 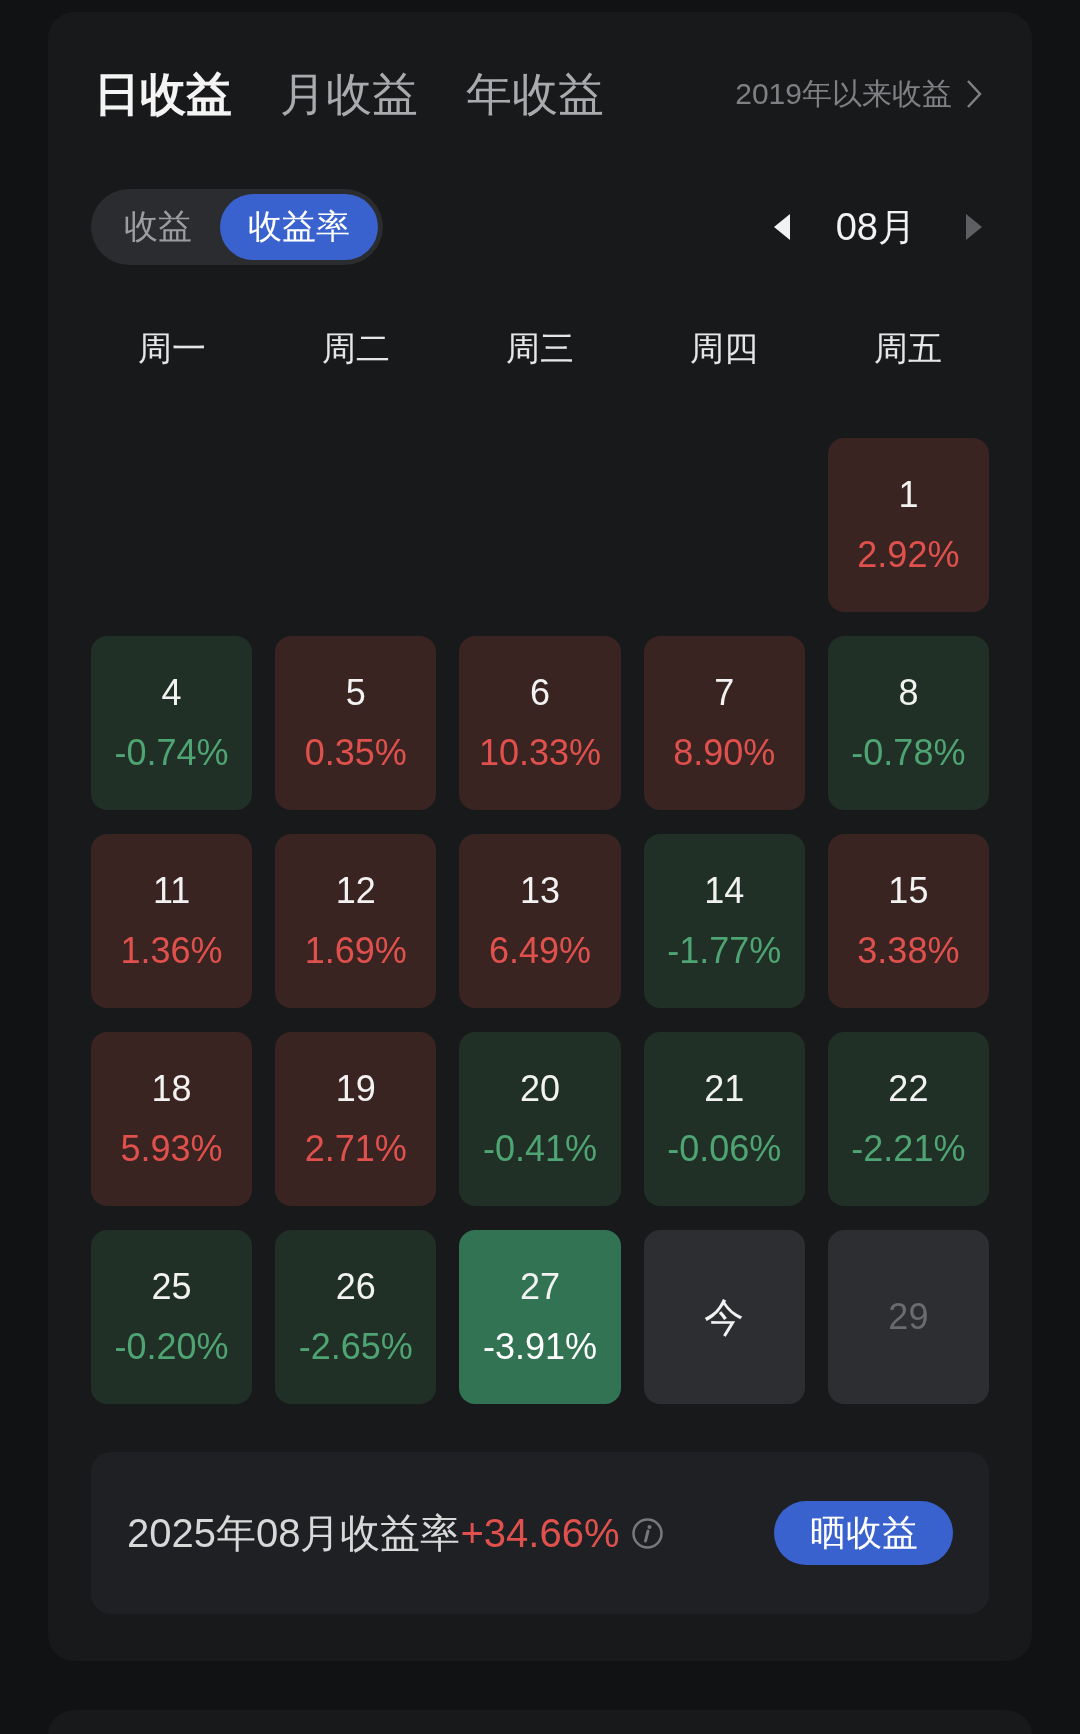 What do you see at coordinates (908, 753) in the screenshot?
I see `day-return: -0.78%` at bounding box center [908, 753].